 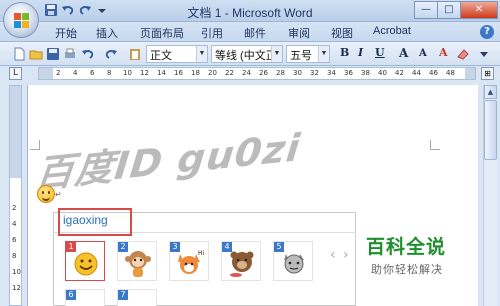 I want to click on redo-toolbar-icon, so click(x=111, y=54).